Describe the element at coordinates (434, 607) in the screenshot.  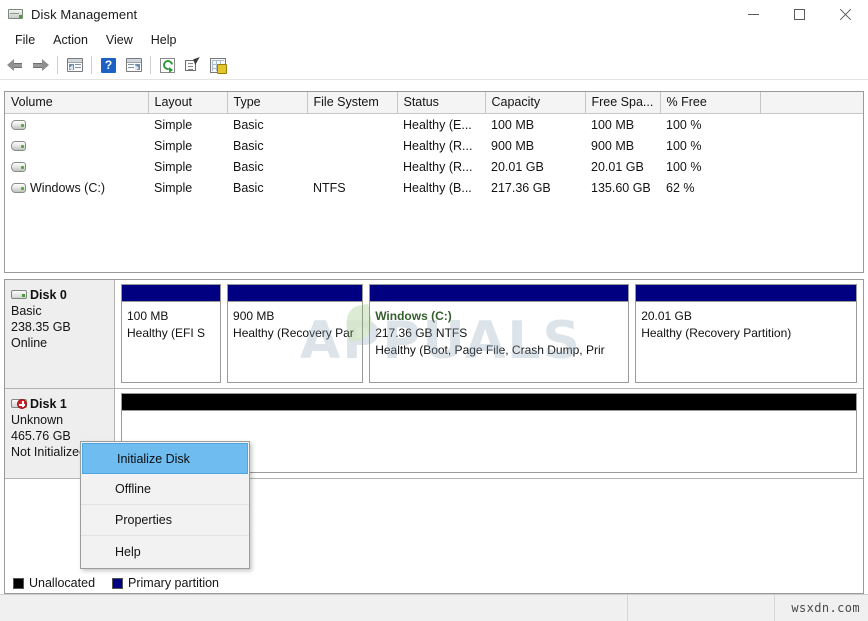
I see `status-bar: wsxdn.com` at that location.